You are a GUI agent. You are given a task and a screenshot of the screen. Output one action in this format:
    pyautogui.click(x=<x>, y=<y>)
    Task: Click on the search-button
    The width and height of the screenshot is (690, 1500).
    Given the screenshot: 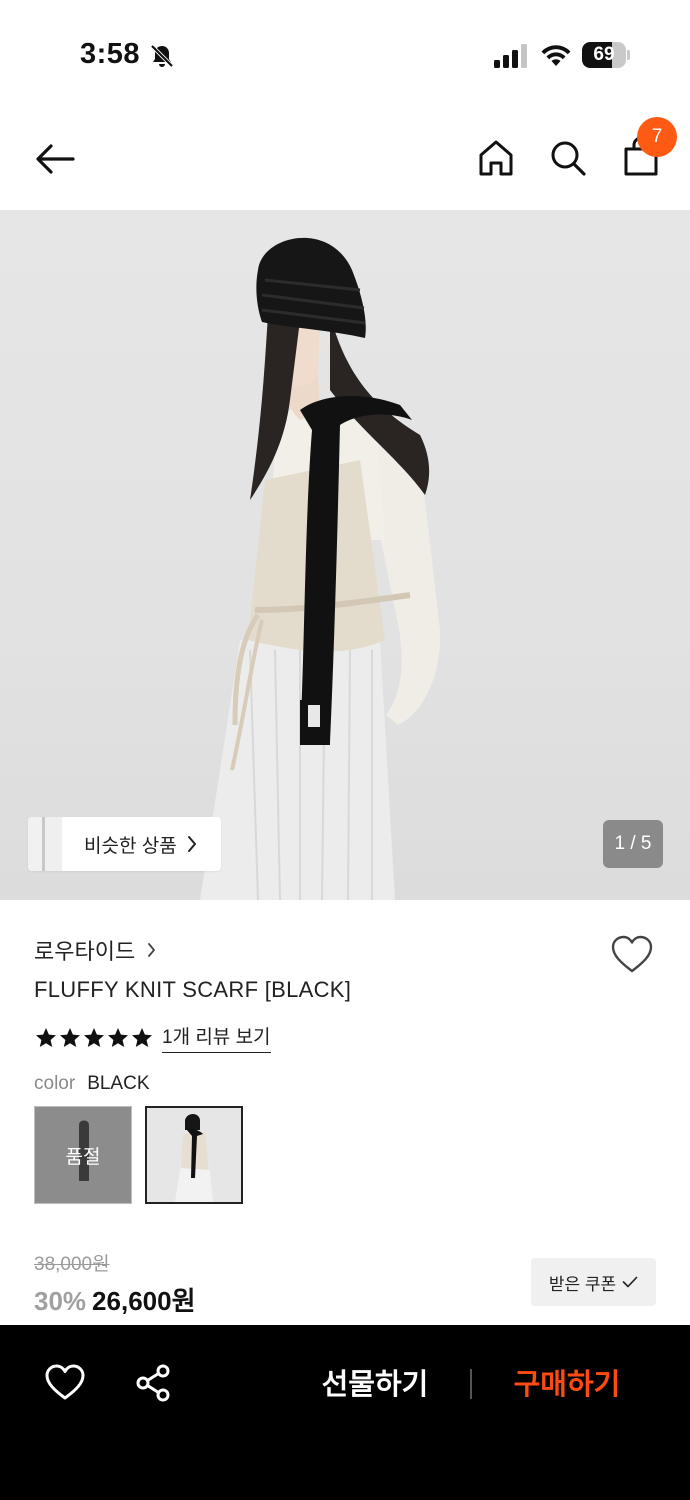 What is the action you would take?
    pyautogui.click(x=568, y=158)
    